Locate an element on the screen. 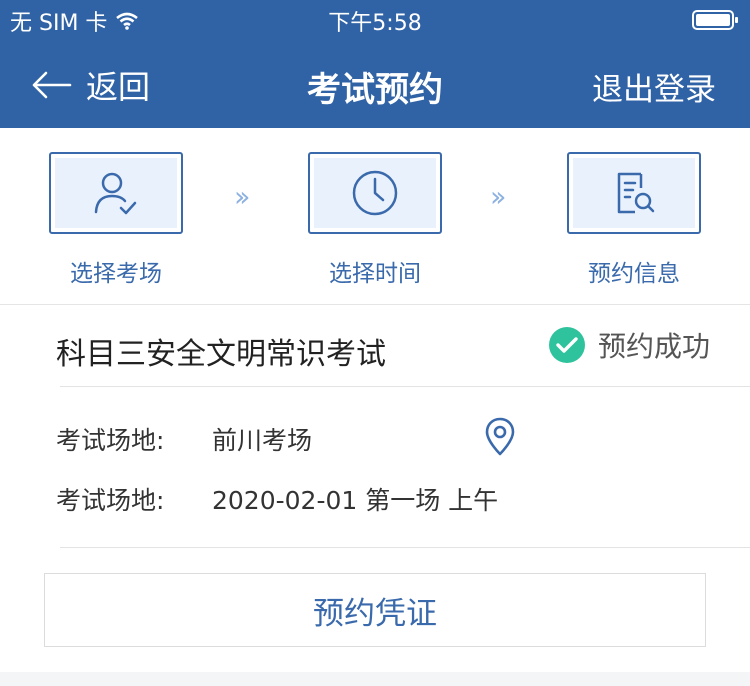 This screenshot has height=686, width=750. status-bar: 无 SIM 卡 下午5:58 is located at coordinates (375, 20).